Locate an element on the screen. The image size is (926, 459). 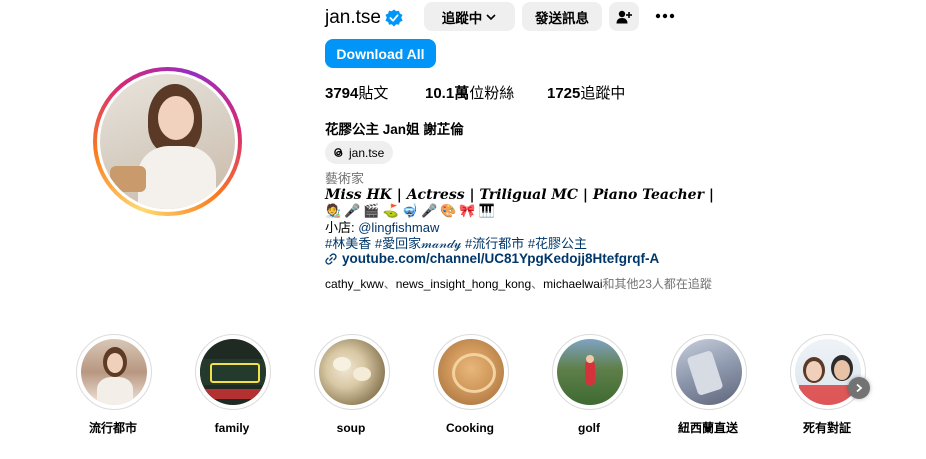
profile-category: 藝術家 is located at coordinates (345, 178).